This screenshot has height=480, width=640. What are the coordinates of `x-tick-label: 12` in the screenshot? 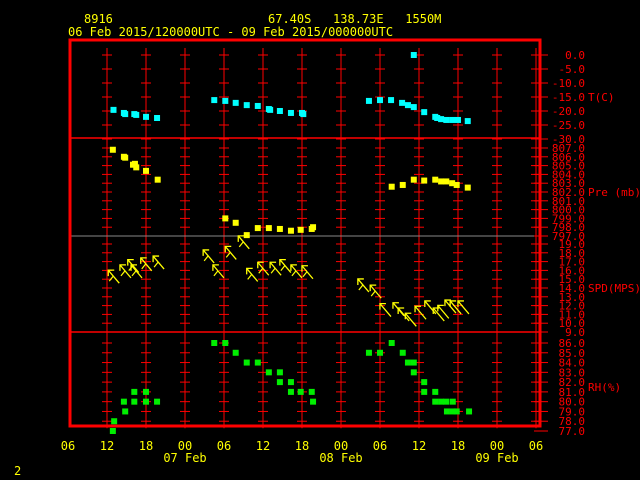 It's located at (263, 446).